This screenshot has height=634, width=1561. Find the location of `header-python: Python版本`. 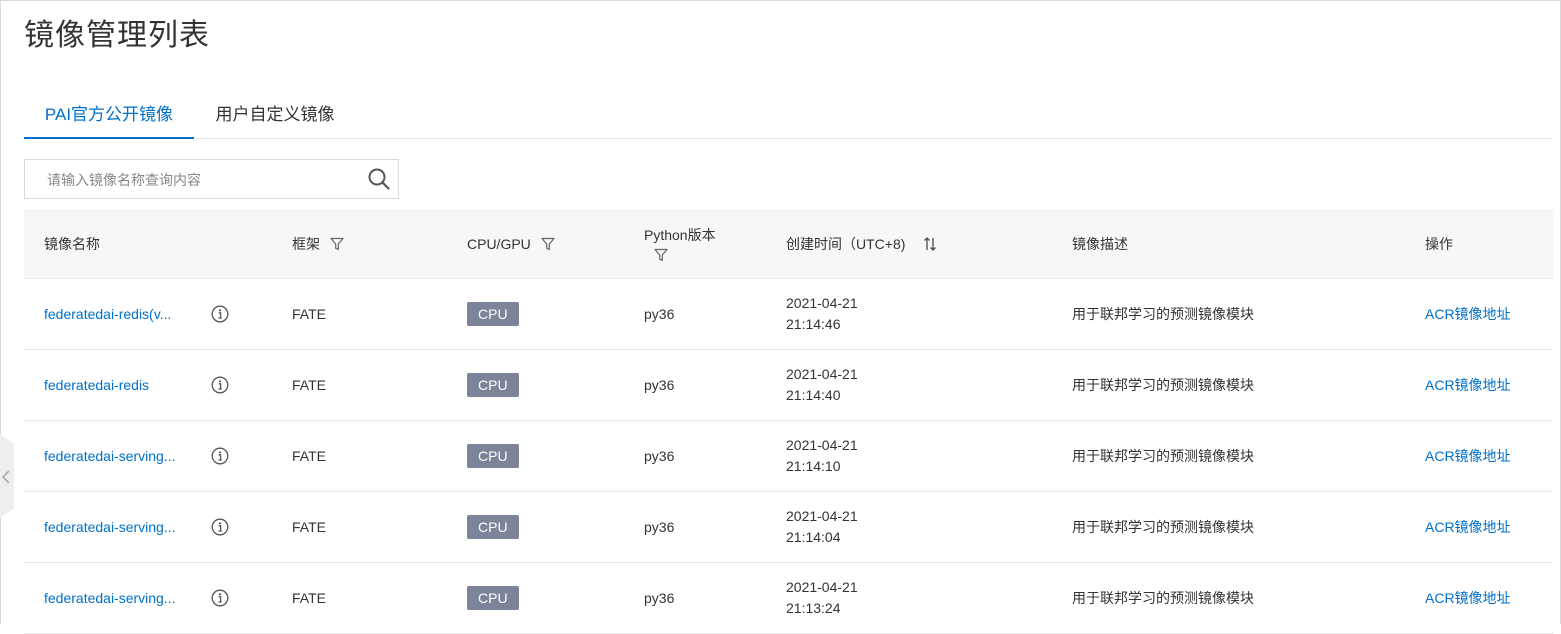

header-python: Python版本 is located at coordinates (680, 243).